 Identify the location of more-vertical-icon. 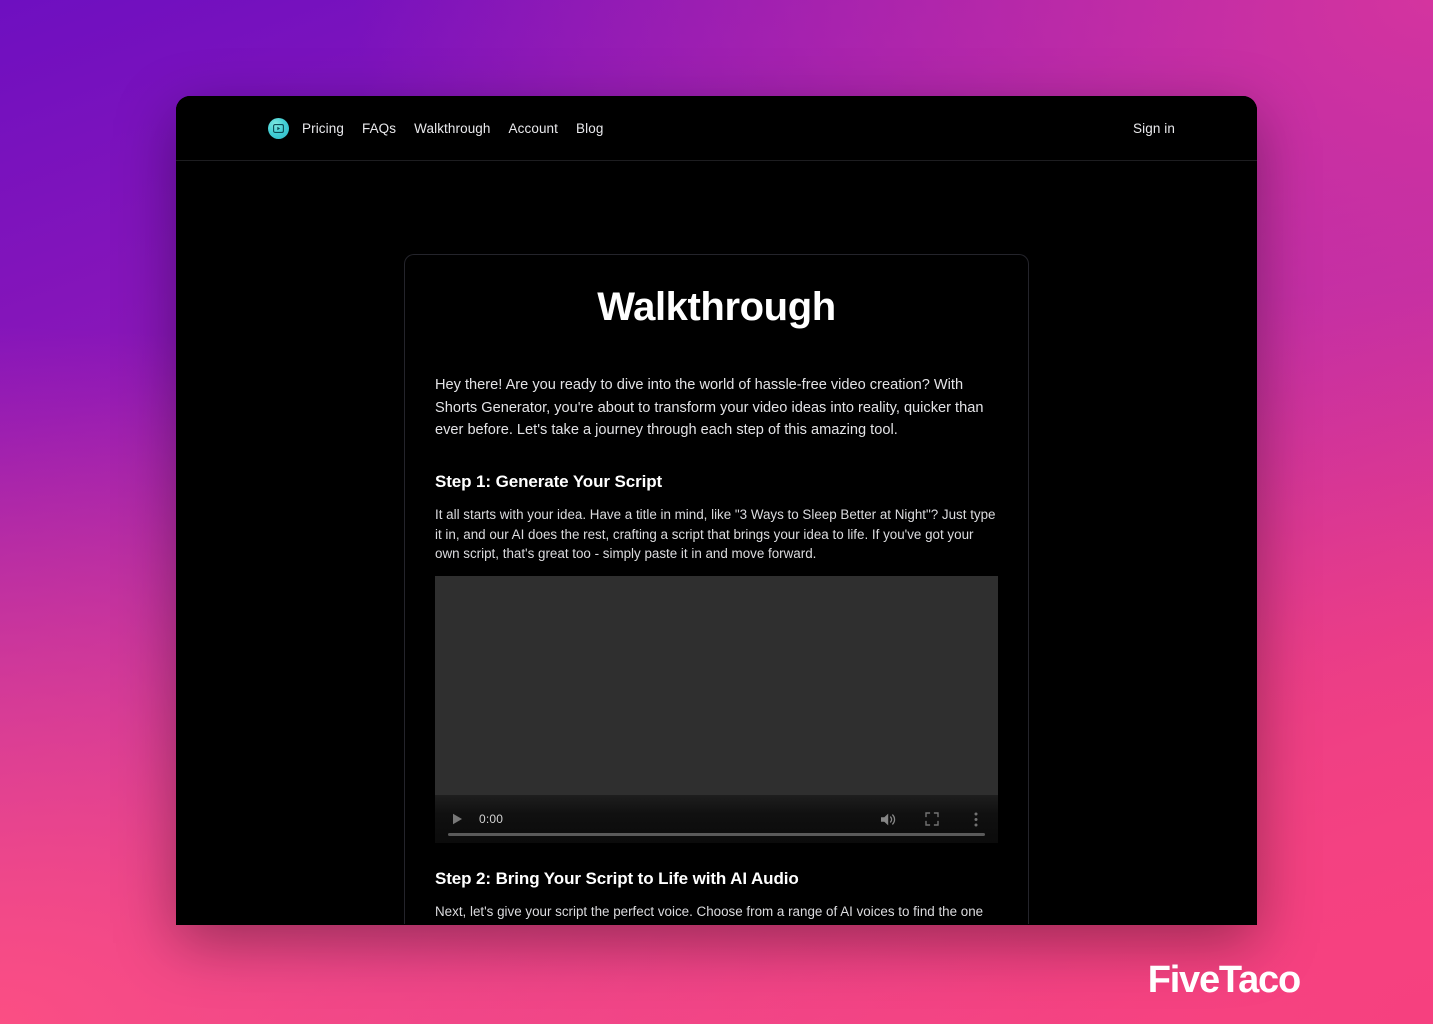
(976, 819).